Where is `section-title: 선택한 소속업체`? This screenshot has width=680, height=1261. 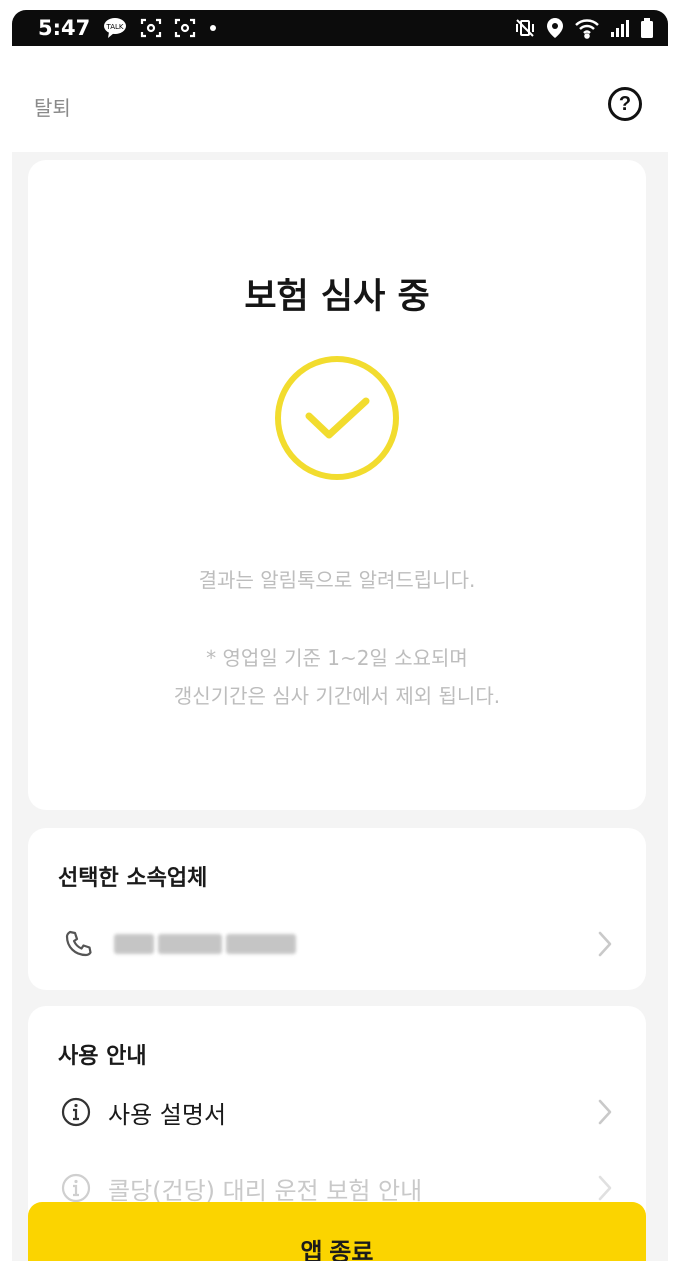
section-title: 선택한 소속업체 is located at coordinates (133, 878).